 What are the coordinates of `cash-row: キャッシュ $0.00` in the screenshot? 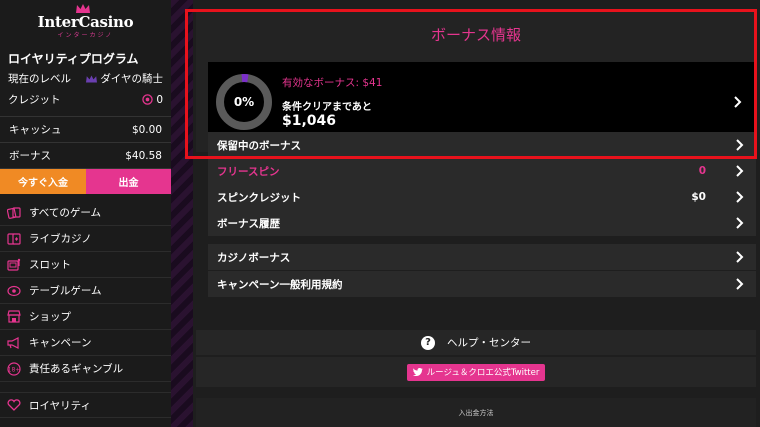 It's located at (85, 130).